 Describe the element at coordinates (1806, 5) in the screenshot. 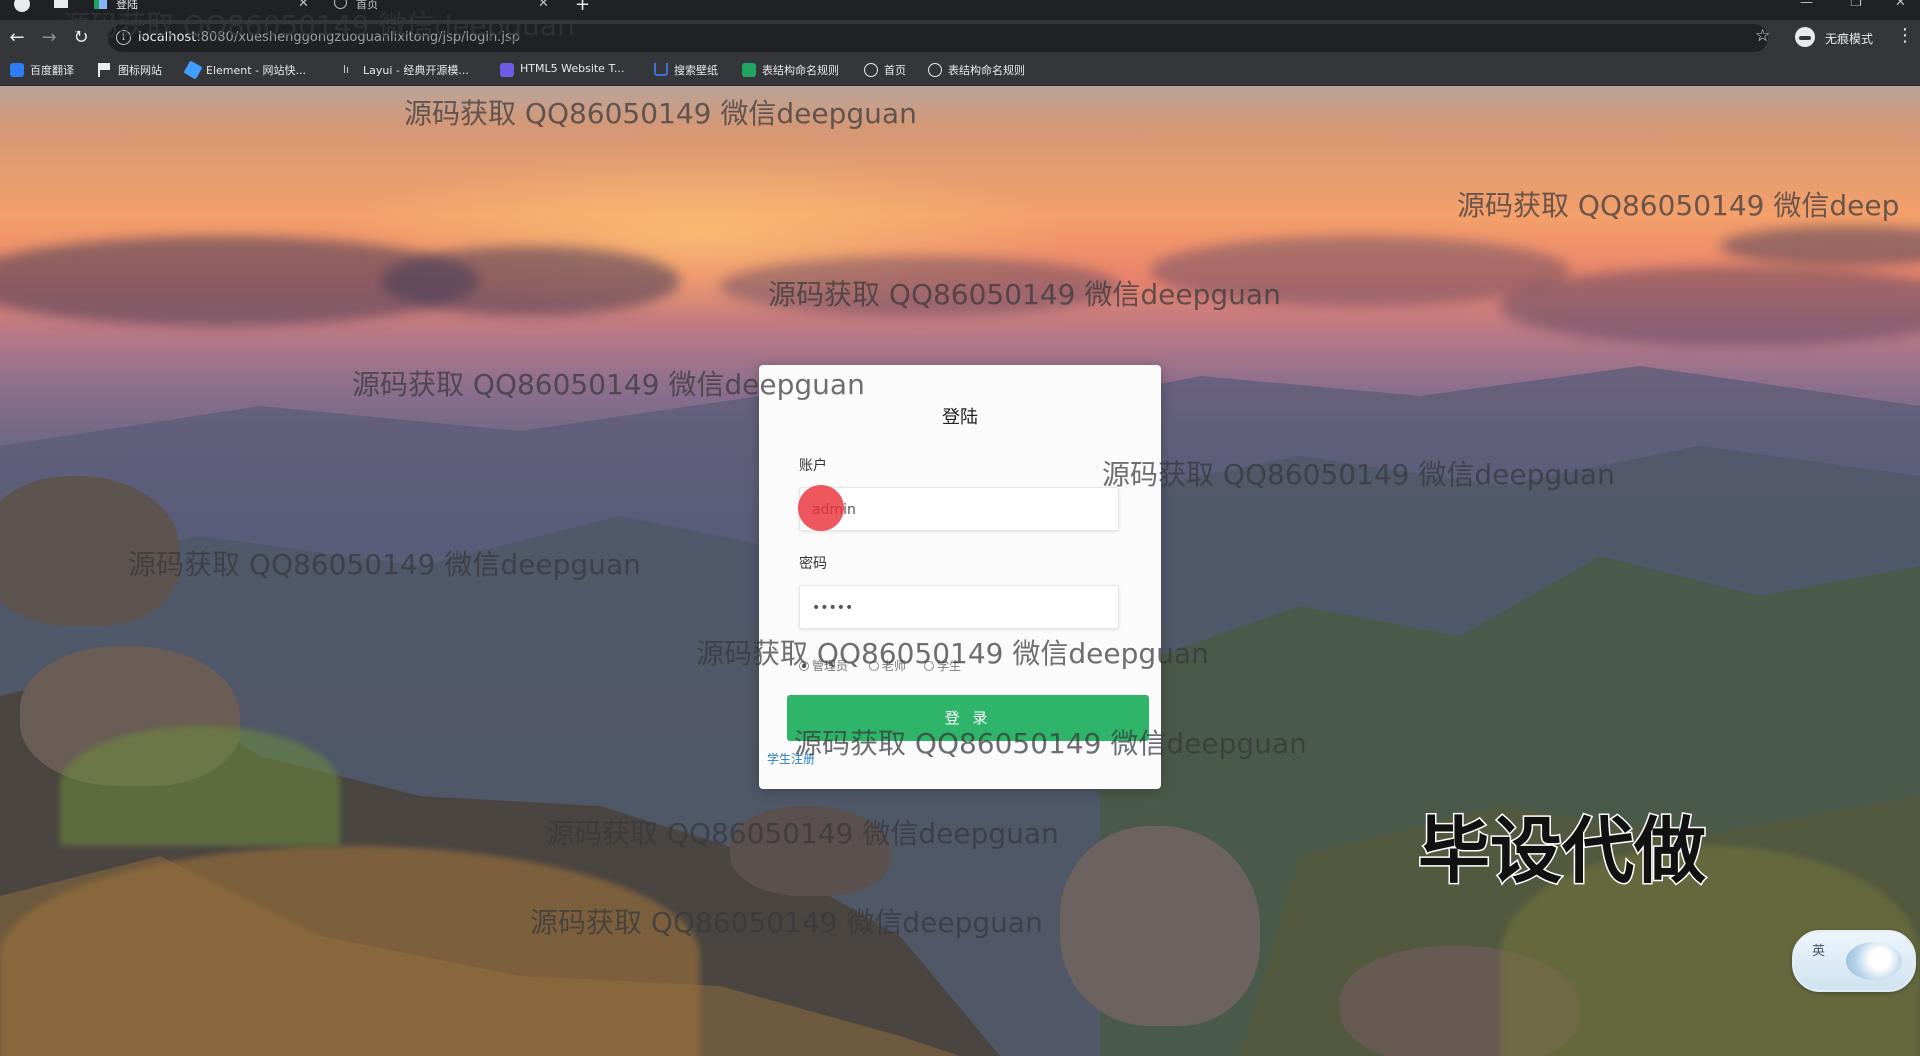

I see `minimize-icon: —` at that location.